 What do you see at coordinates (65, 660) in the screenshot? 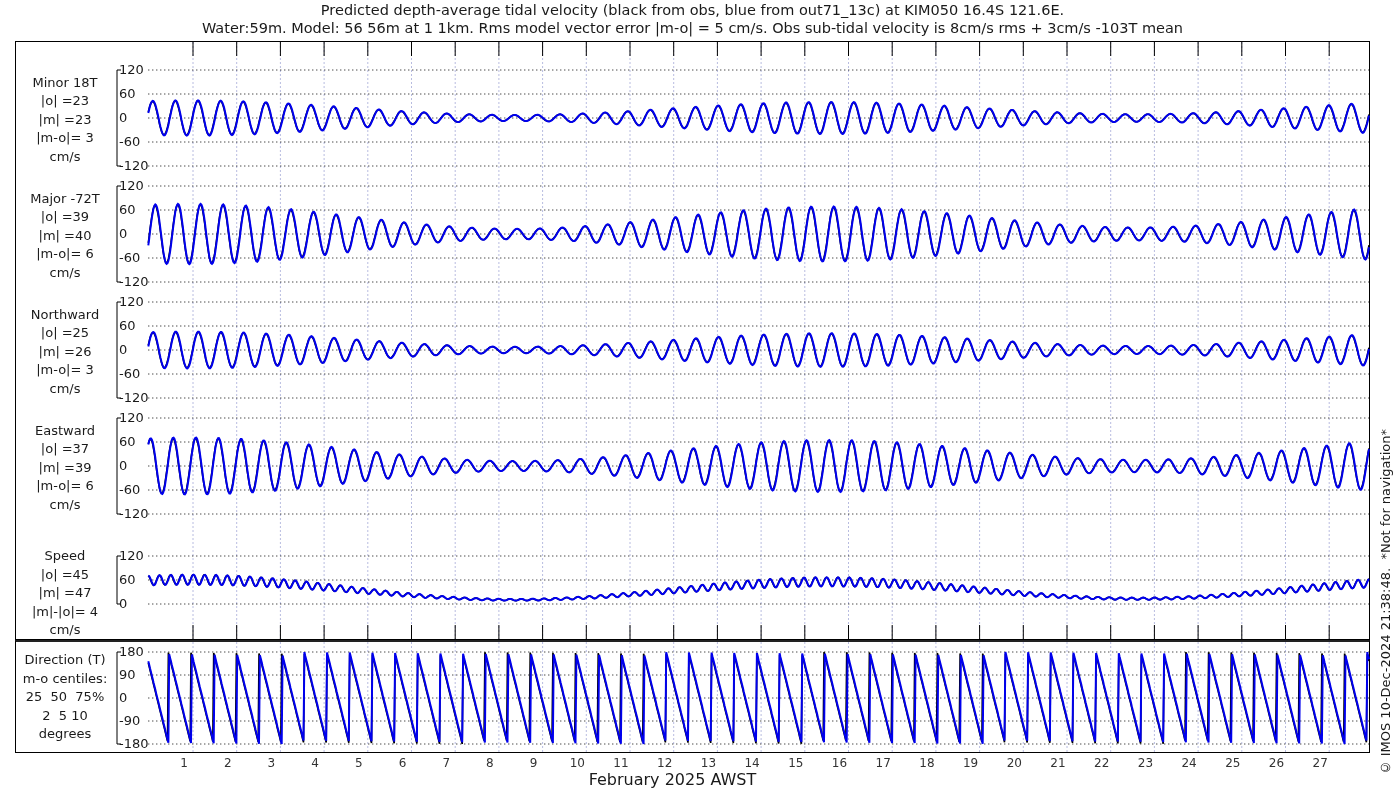
I see `panel-label: Direction (T)` at bounding box center [65, 660].